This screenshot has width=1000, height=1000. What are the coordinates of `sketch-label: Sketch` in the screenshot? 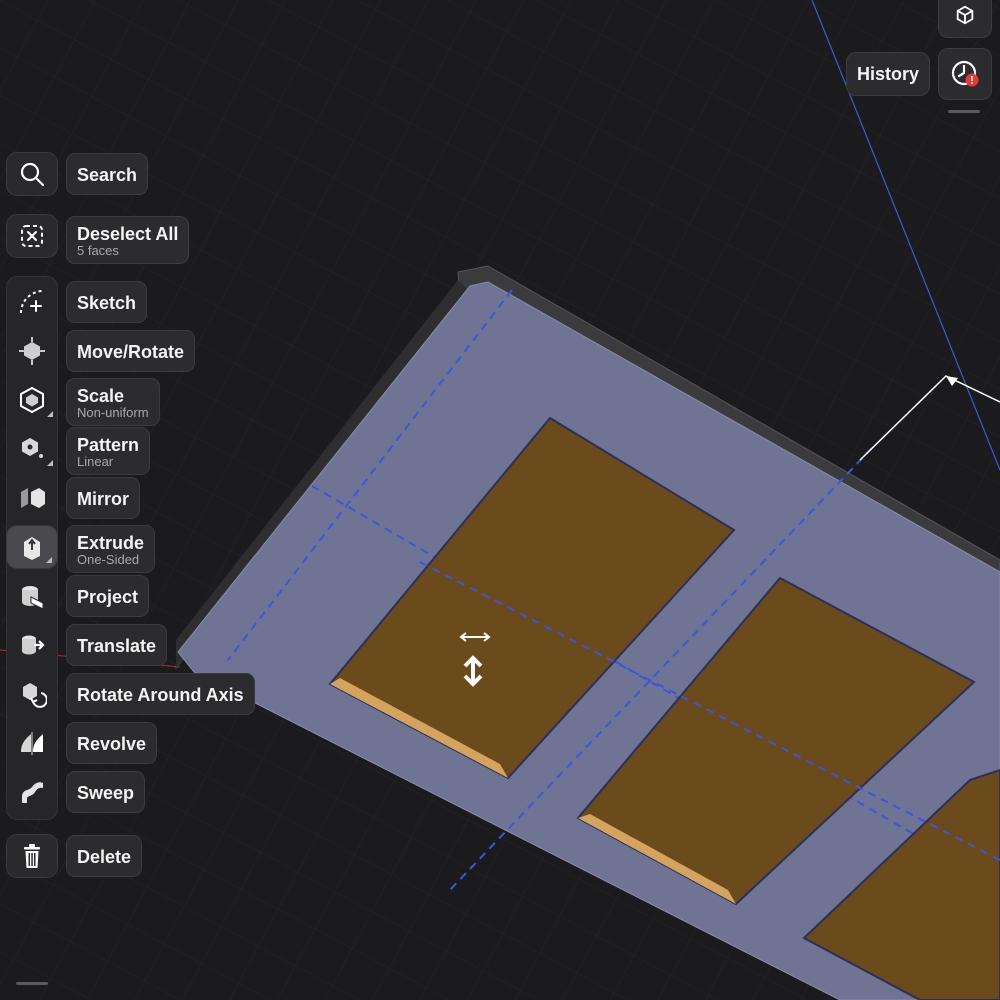 It's located at (107, 302).